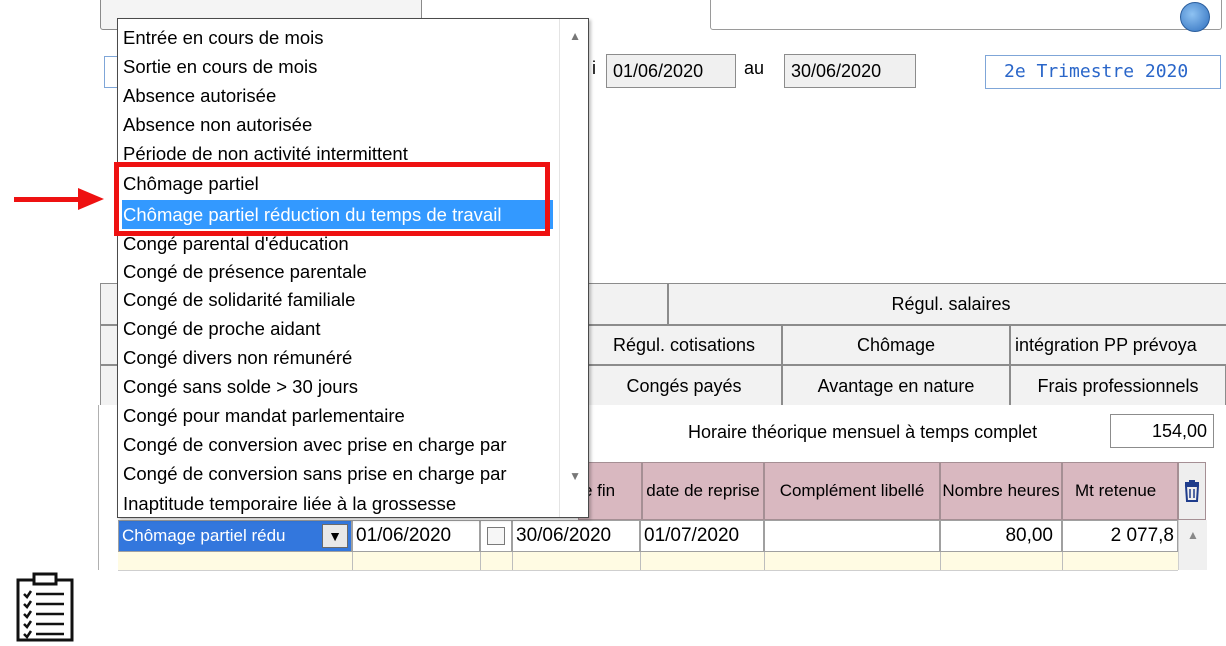 The image size is (1226, 646). What do you see at coordinates (1192, 491) in the screenshot?
I see `delete-icon` at bounding box center [1192, 491].